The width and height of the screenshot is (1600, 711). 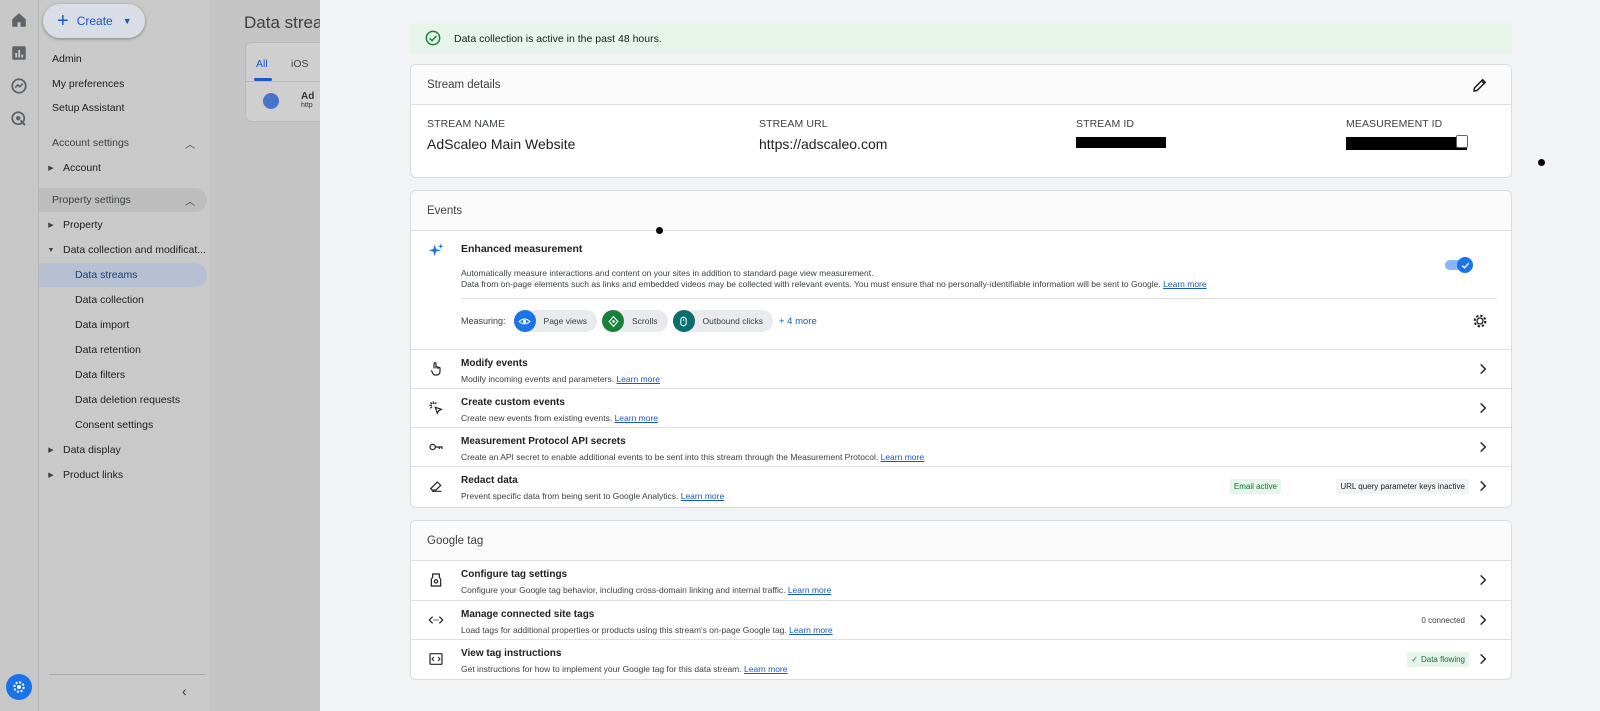 I want to click on email-active-badge: Email active, so click(x=1255, y=486).